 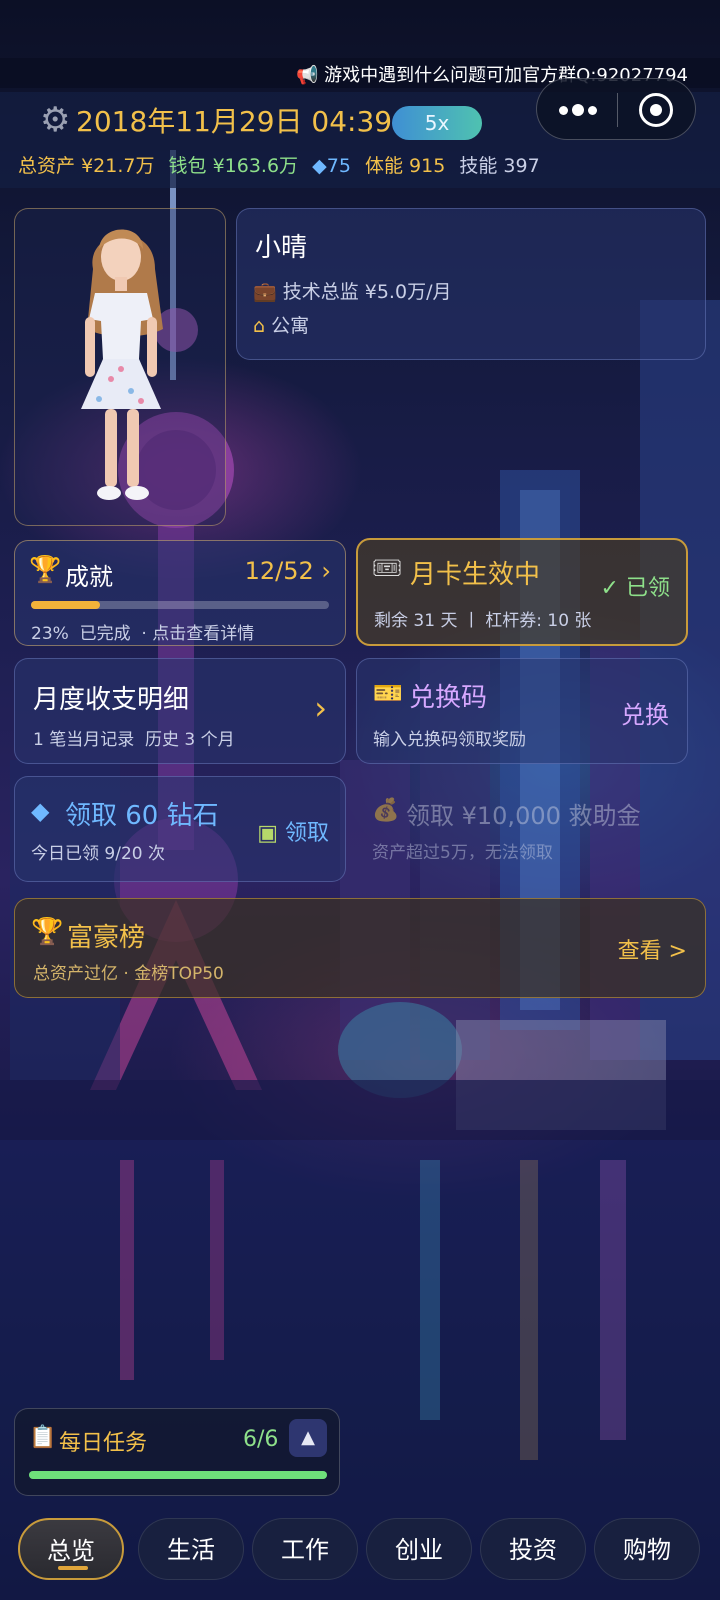 What do you see at coordinates (478, 166) in the screenshot?
I see `skill-label: 技能` at bounding box center [478, 166].